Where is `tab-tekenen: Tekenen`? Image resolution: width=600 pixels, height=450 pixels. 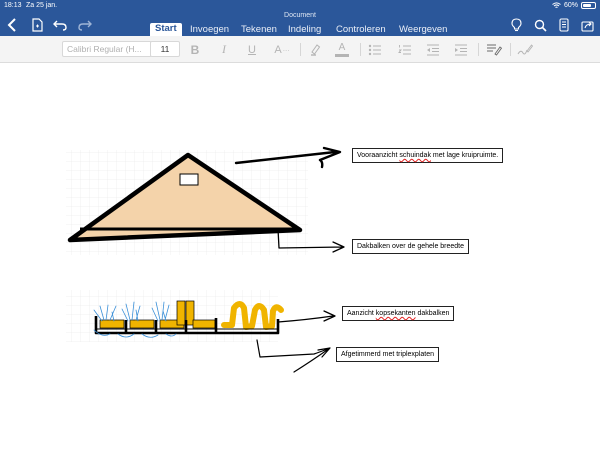 tab-tekenen: Tekenen is located at coordinates (259, 30).